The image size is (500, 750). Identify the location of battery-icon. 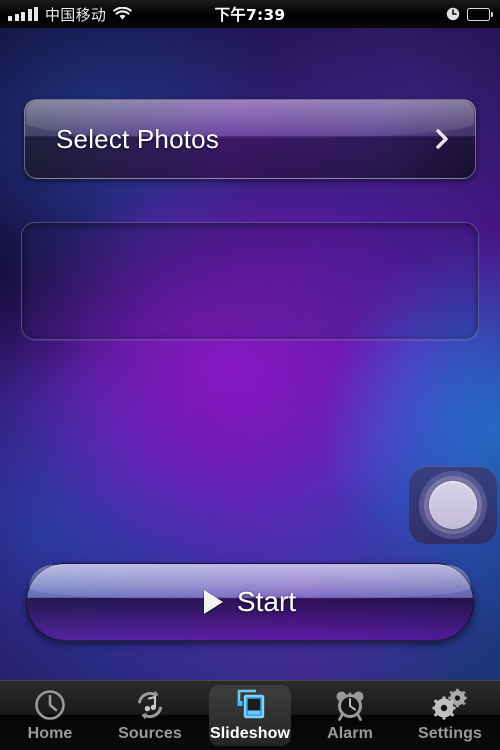
(480, 14).